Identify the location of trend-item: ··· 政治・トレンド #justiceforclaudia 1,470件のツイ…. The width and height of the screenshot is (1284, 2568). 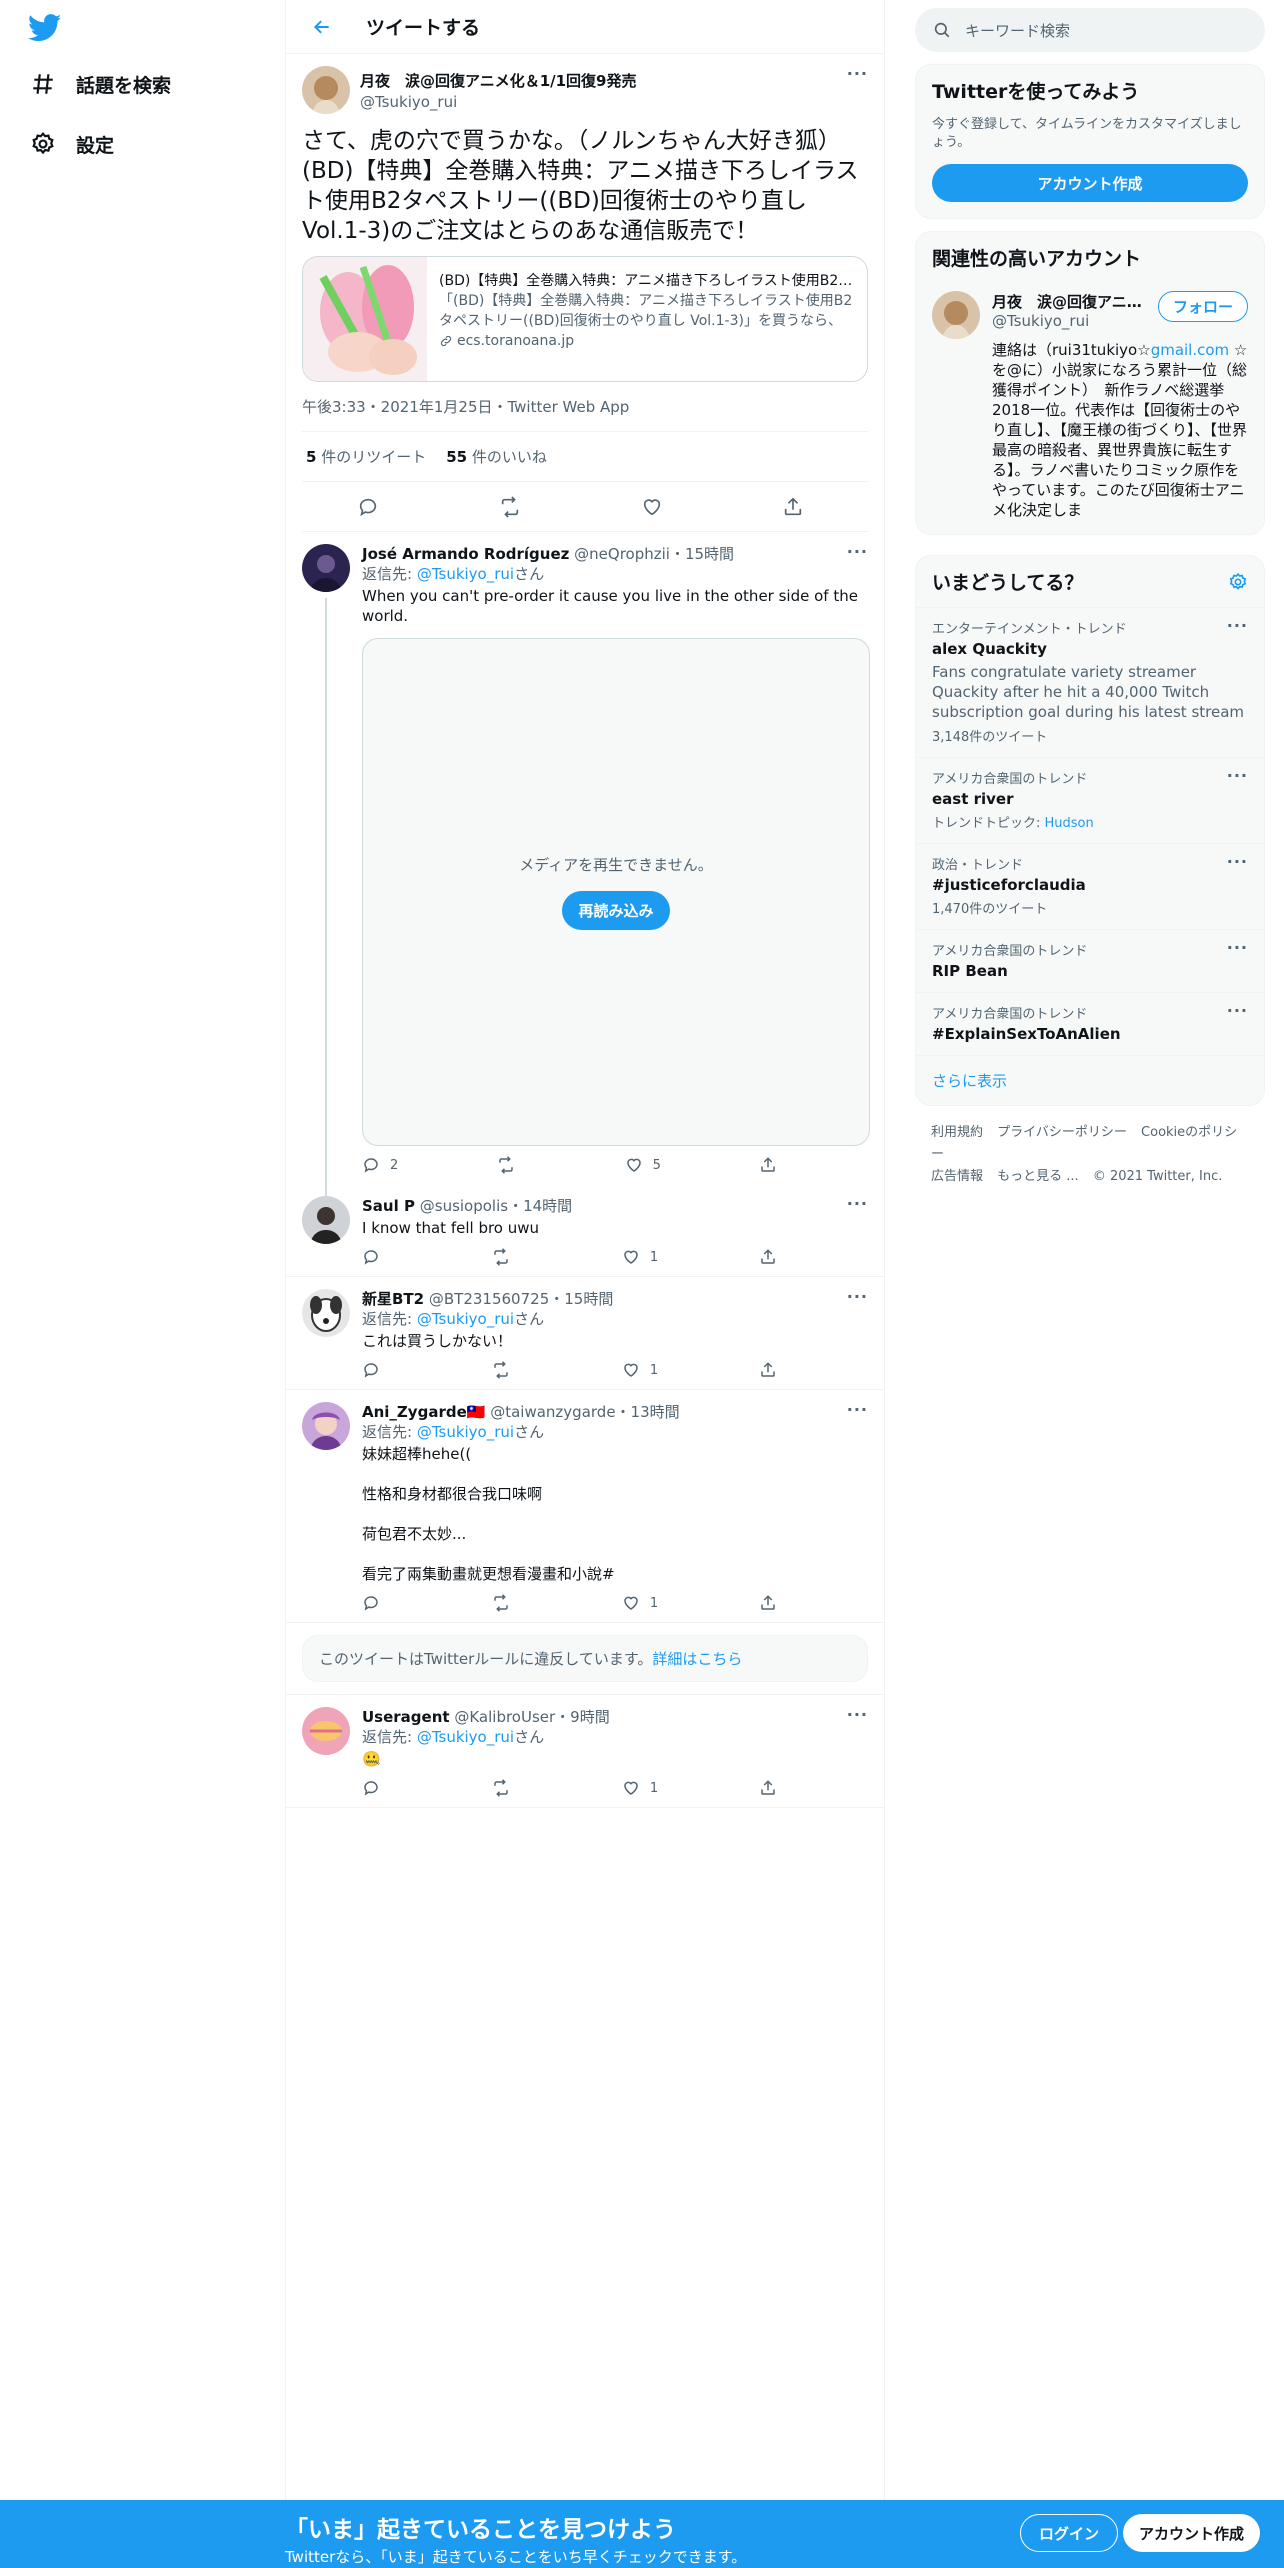
(1090, 886).